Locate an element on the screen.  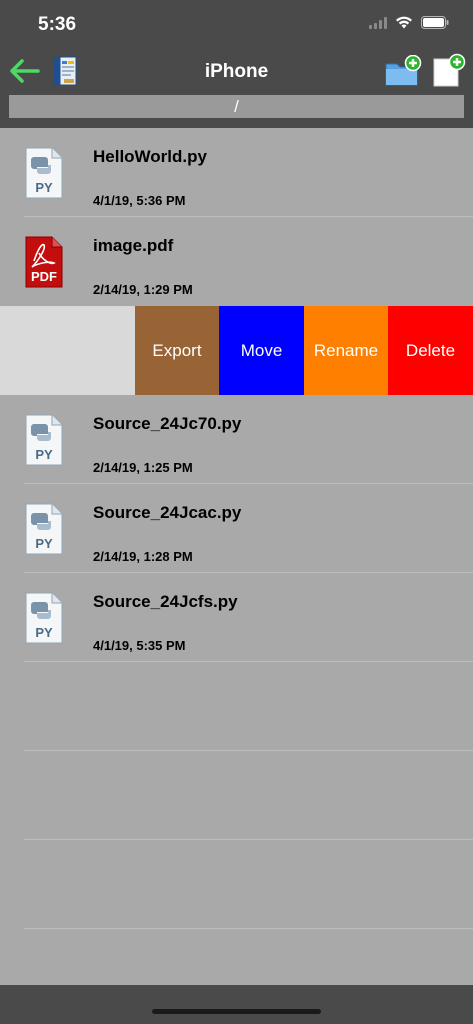
svg-text: PDF is located at coordinates (44, 276).